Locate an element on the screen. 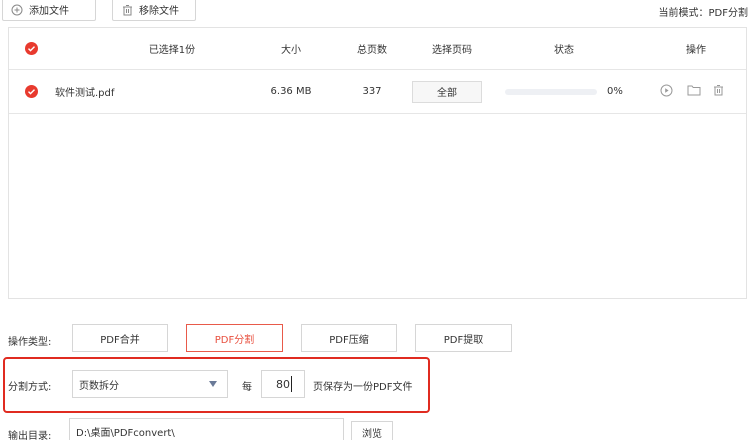  text-caret is located at coordinates (291, 384).